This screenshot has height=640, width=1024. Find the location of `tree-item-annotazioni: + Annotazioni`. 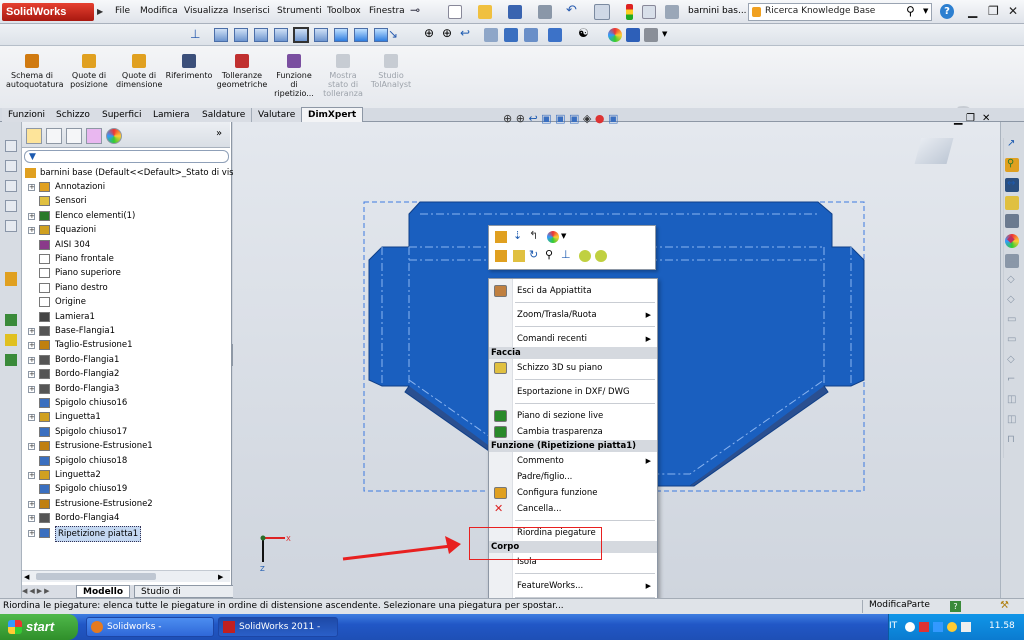

tree-item-annotazioni: + Annotazioni is located at coordinates (125, 187).